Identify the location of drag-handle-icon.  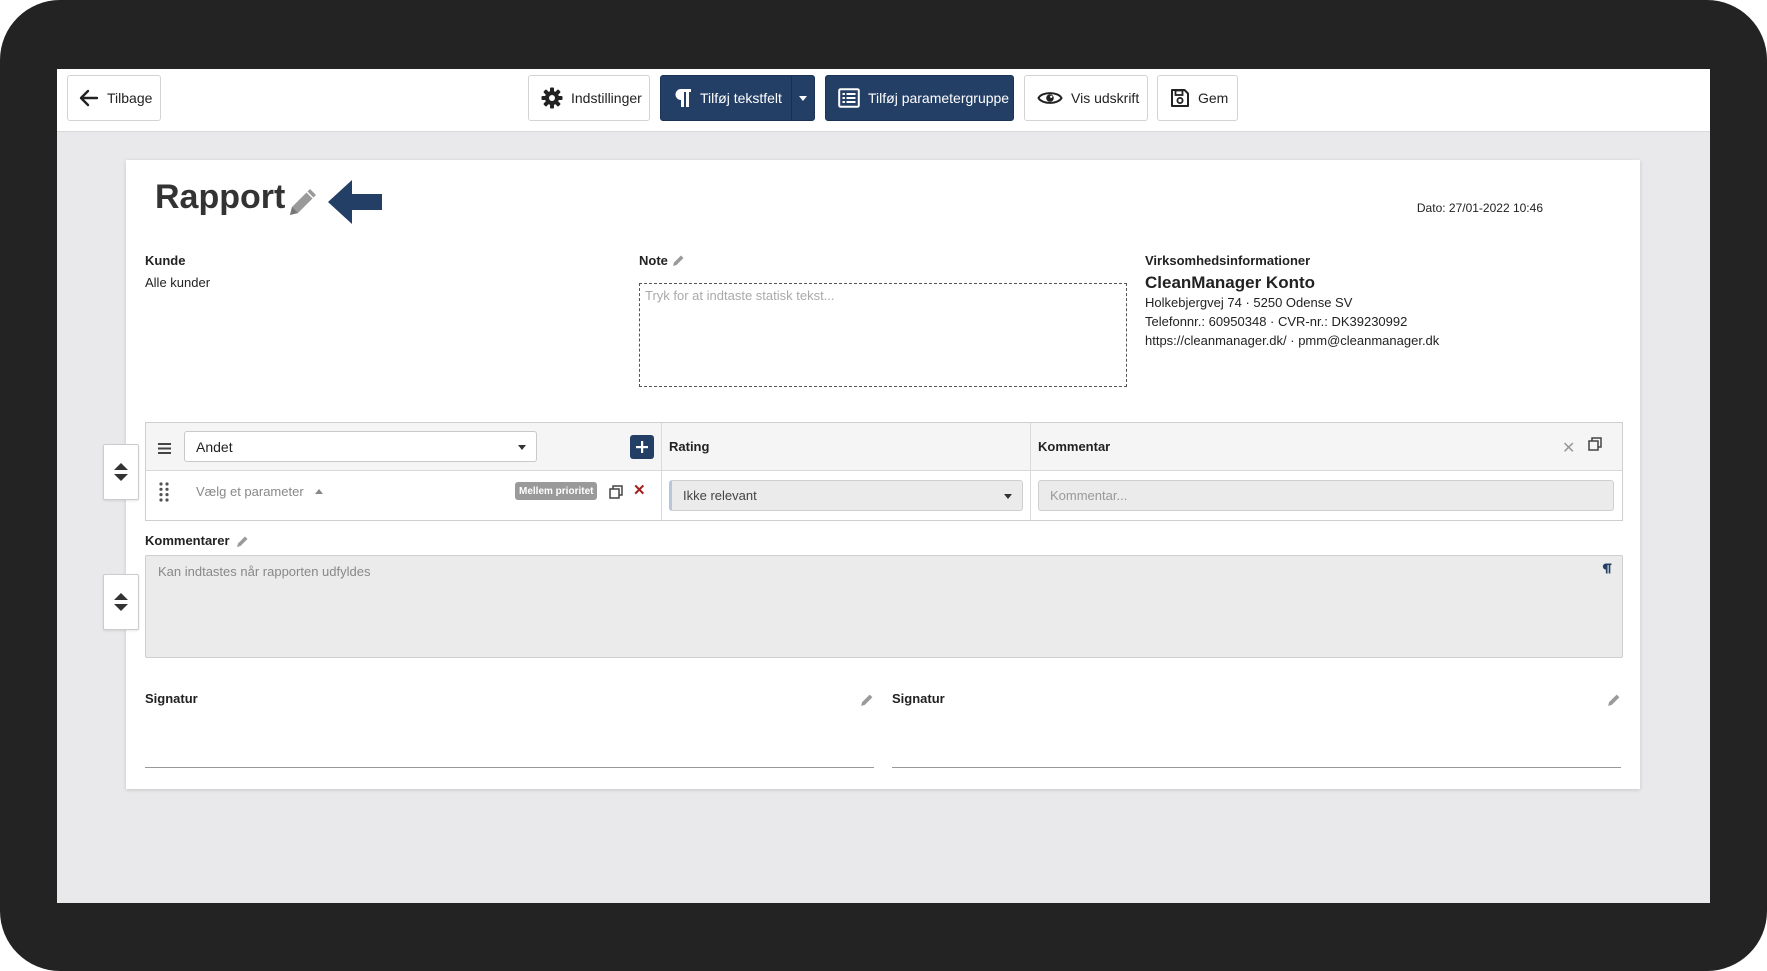
(164, 494).